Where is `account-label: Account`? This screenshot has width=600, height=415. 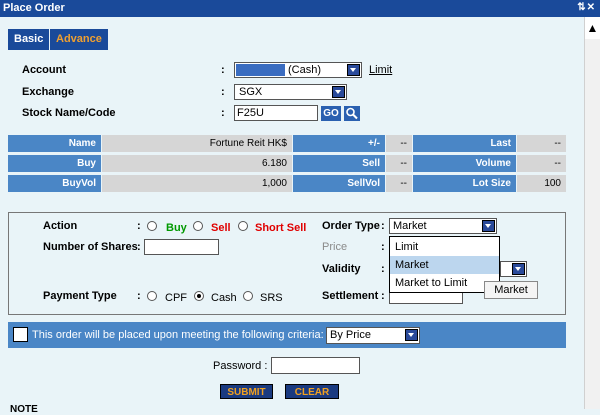
account-label: Account is located at coordinates (44, 70).